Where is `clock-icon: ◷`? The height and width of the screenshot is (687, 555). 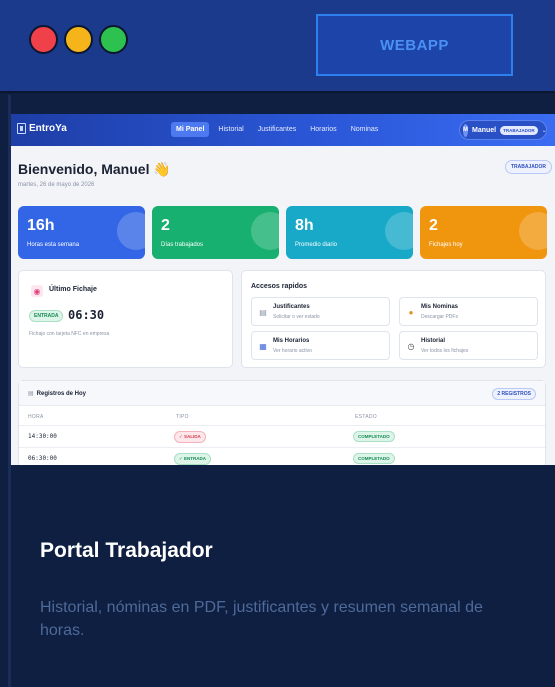
clock-icon: ◷ is located at coordinates (411, 346).